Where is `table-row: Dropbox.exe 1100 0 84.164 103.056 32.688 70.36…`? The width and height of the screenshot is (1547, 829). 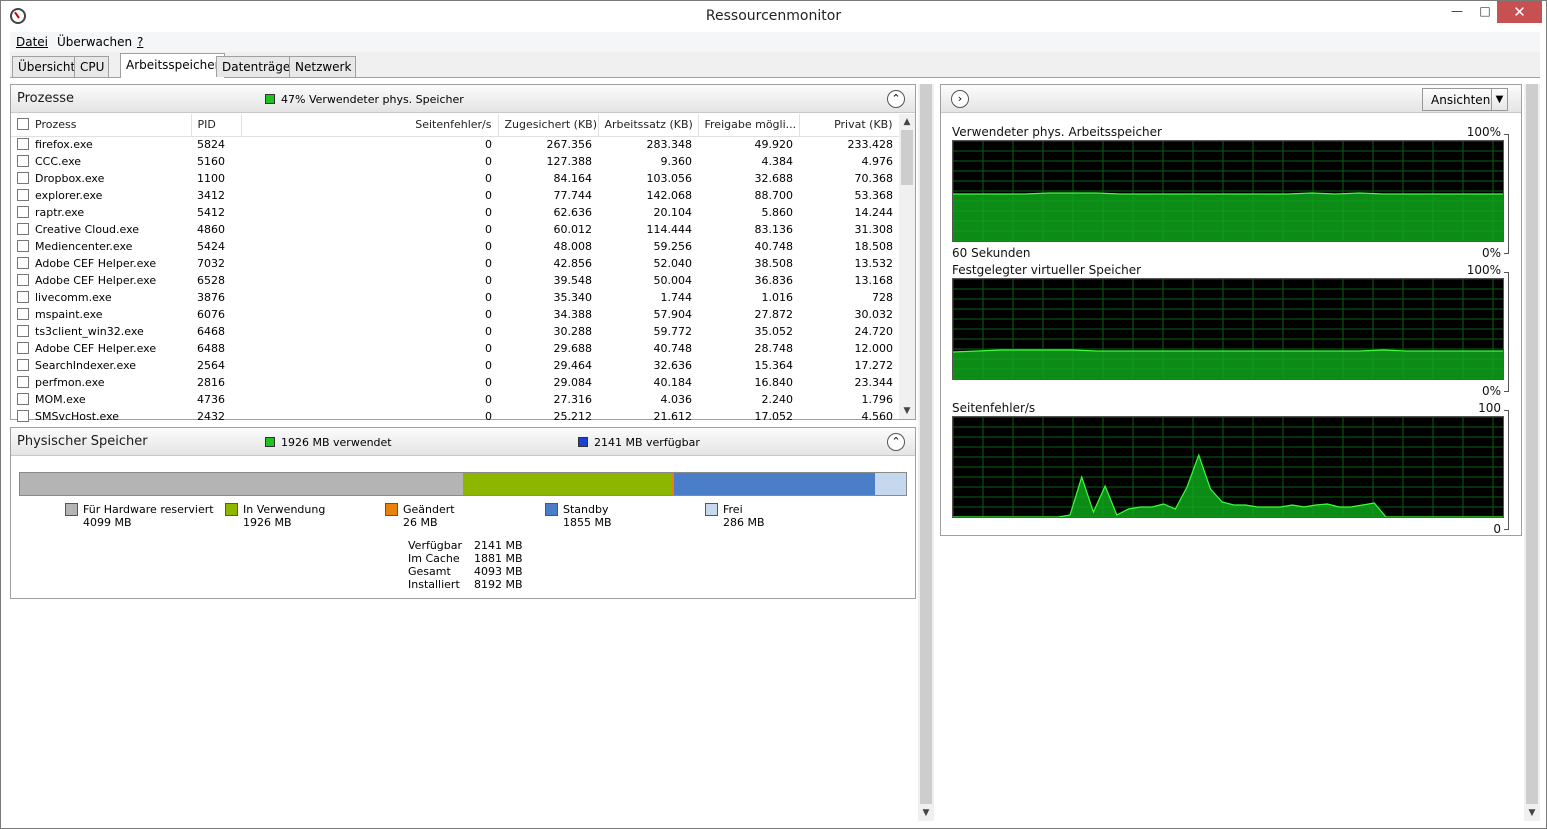 table-row: Dropbox.exe 1100 0 84.164 103.056 32.688 70.36… is located at coordinates (455, 178).